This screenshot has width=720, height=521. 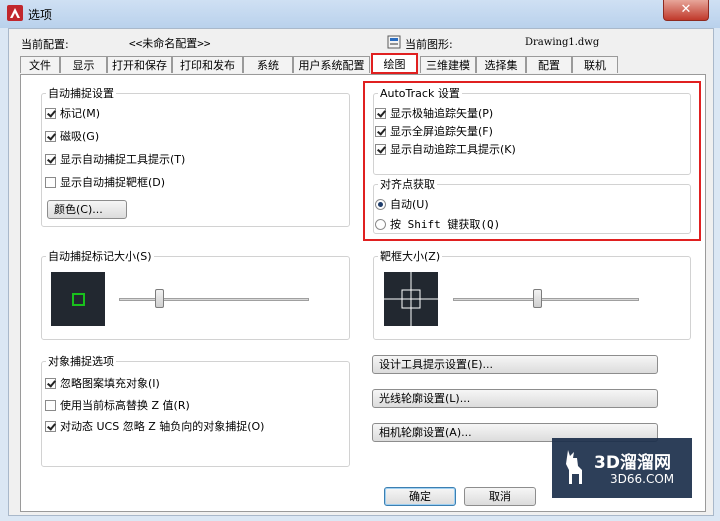 I want to click on watermark-title: 3D溜溜网, so click(x=632, y=463).